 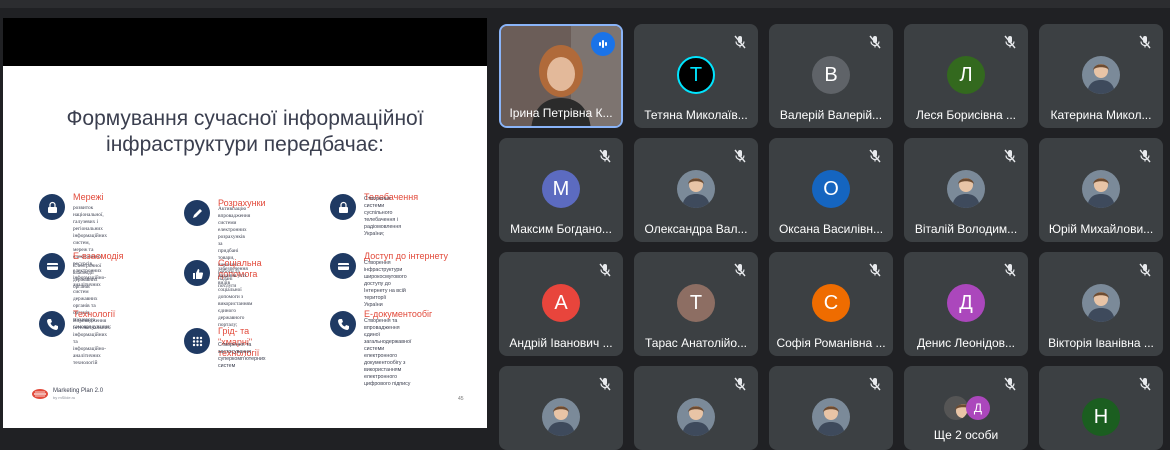 I want to click on footer-logo: Marketing Plan 2.0 by mSlide.ru, so click(x=67, y=394).